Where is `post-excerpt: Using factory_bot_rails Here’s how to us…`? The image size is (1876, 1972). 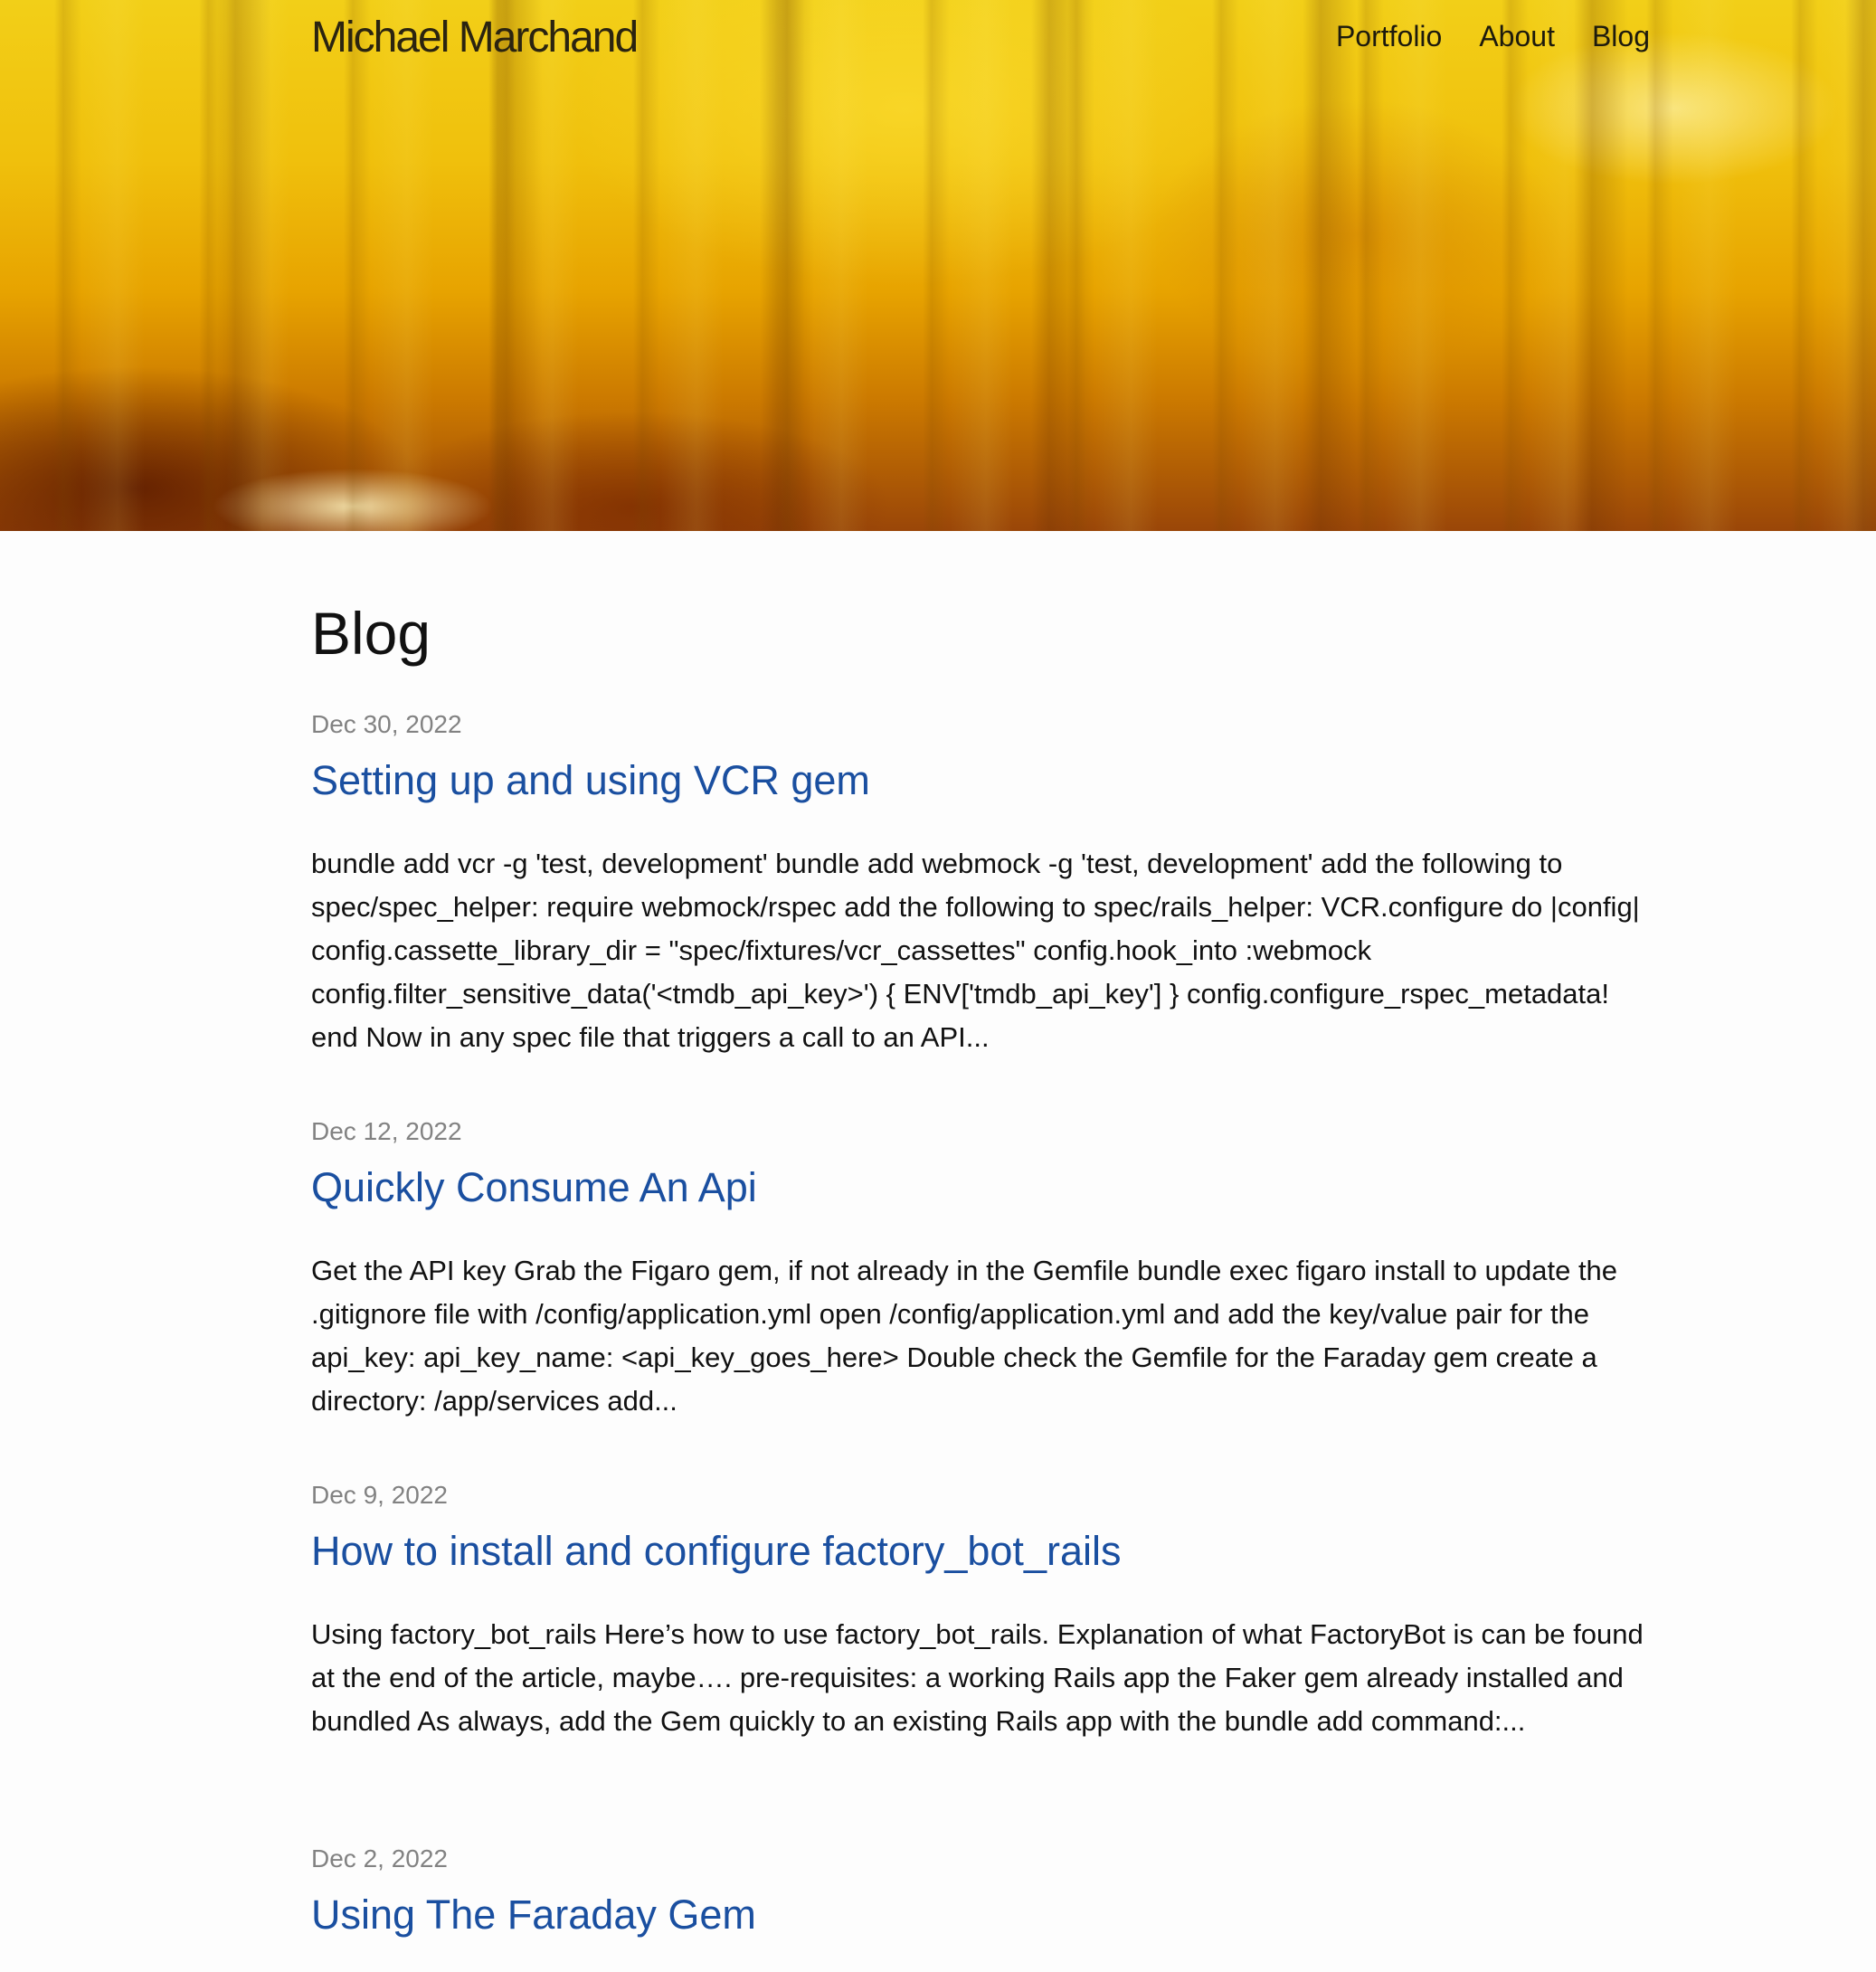 post-excerpt: Using factory_bot_rails Here’s how to us… is located at coordinates (978, 1677).